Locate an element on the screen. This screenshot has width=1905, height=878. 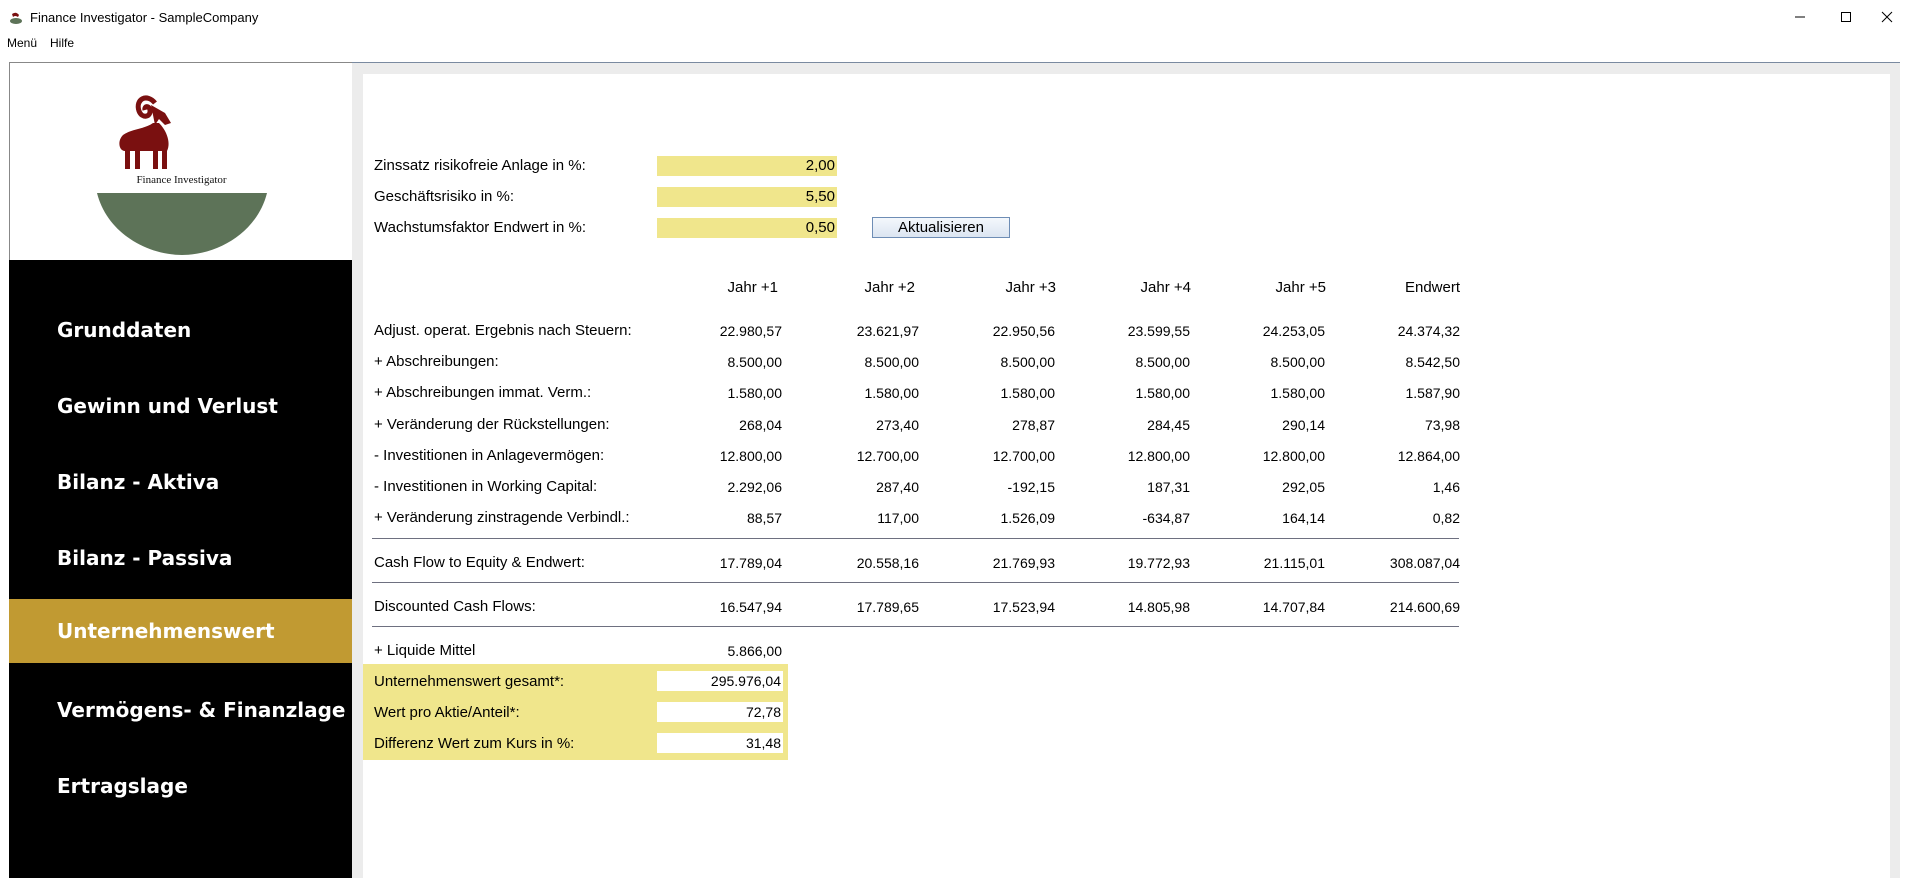
table-row-label: Adjust. operat. Ergebnis nach Steuern: is located at coordinates (503, 330).